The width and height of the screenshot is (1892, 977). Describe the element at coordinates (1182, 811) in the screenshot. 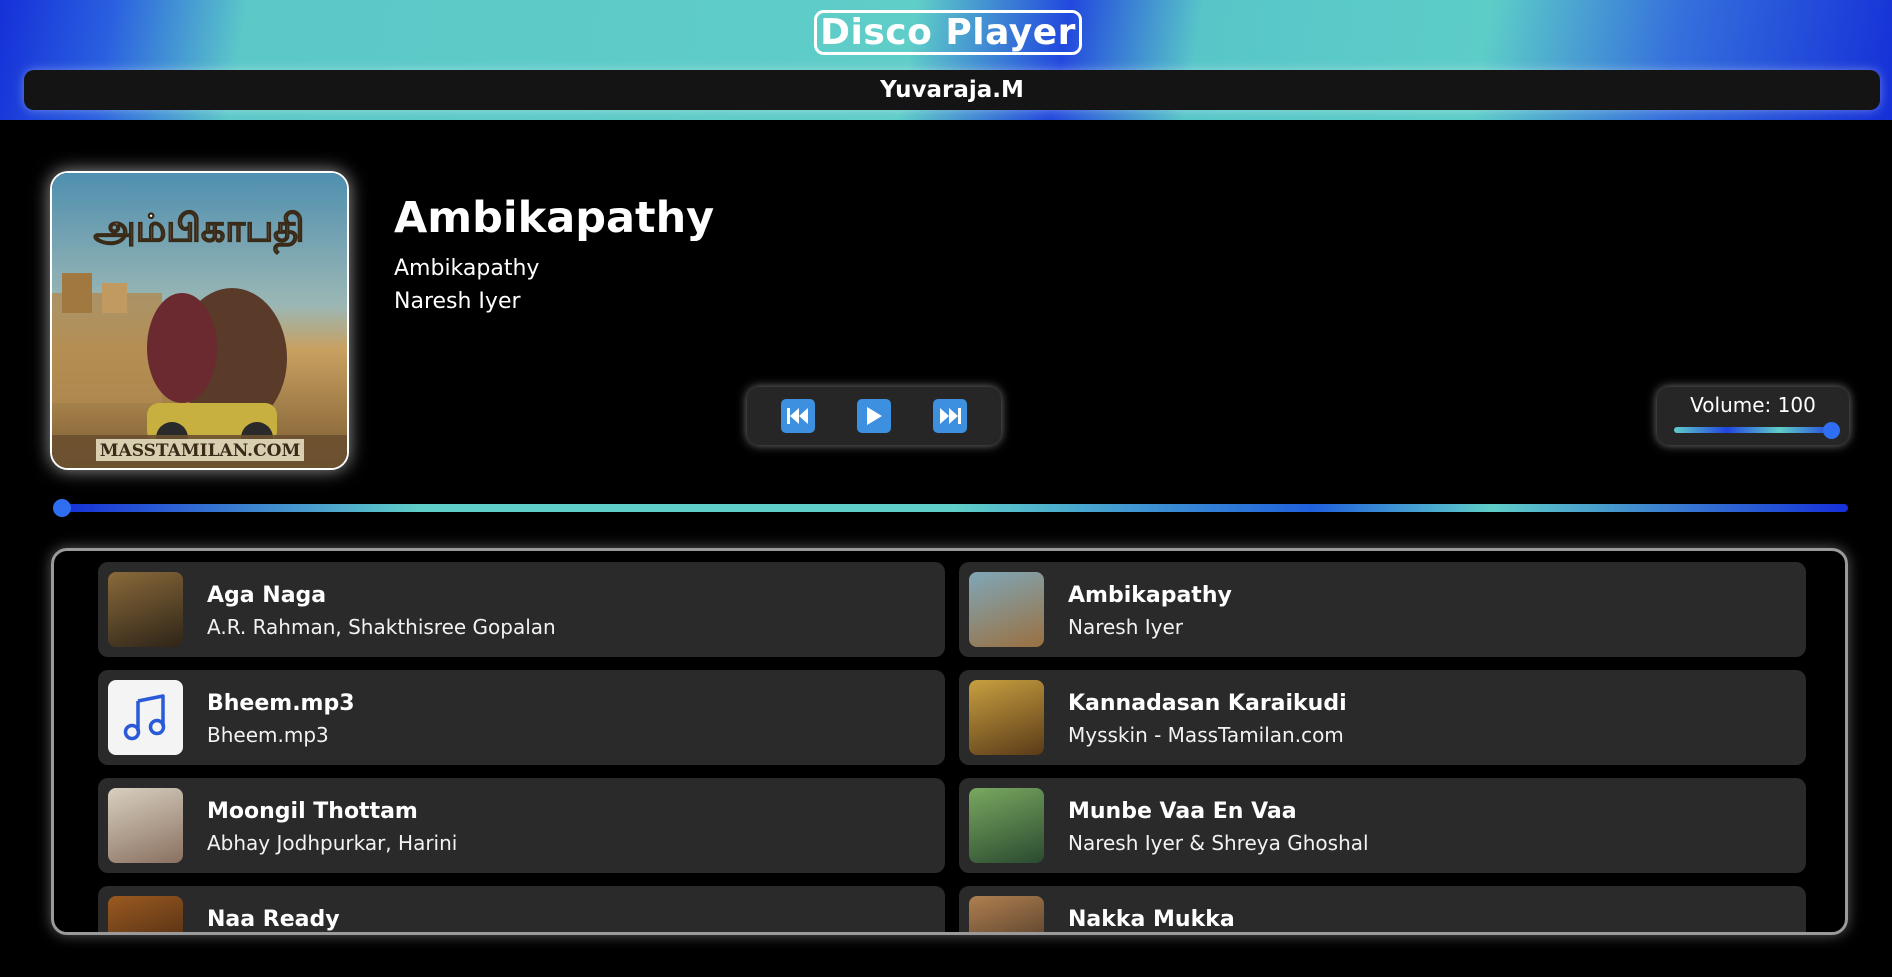

I see `song-title: Munbe Vaa En Vaa` at that location.